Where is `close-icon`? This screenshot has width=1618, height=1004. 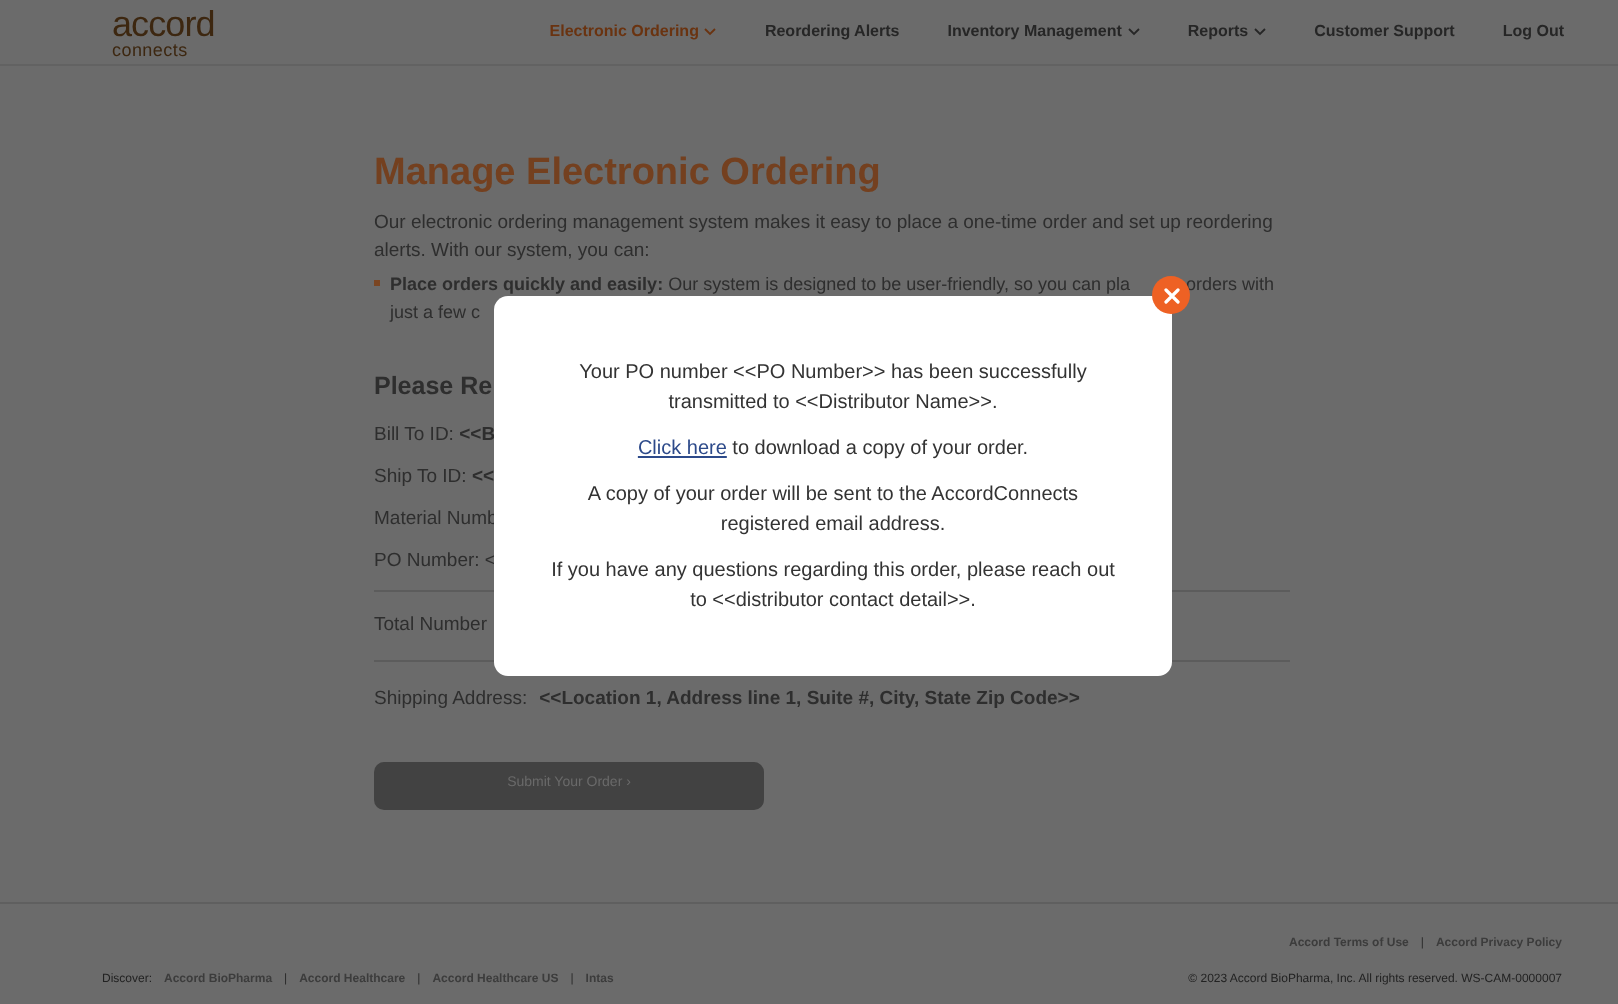 close-icon is located at coordinates (1171, 295).